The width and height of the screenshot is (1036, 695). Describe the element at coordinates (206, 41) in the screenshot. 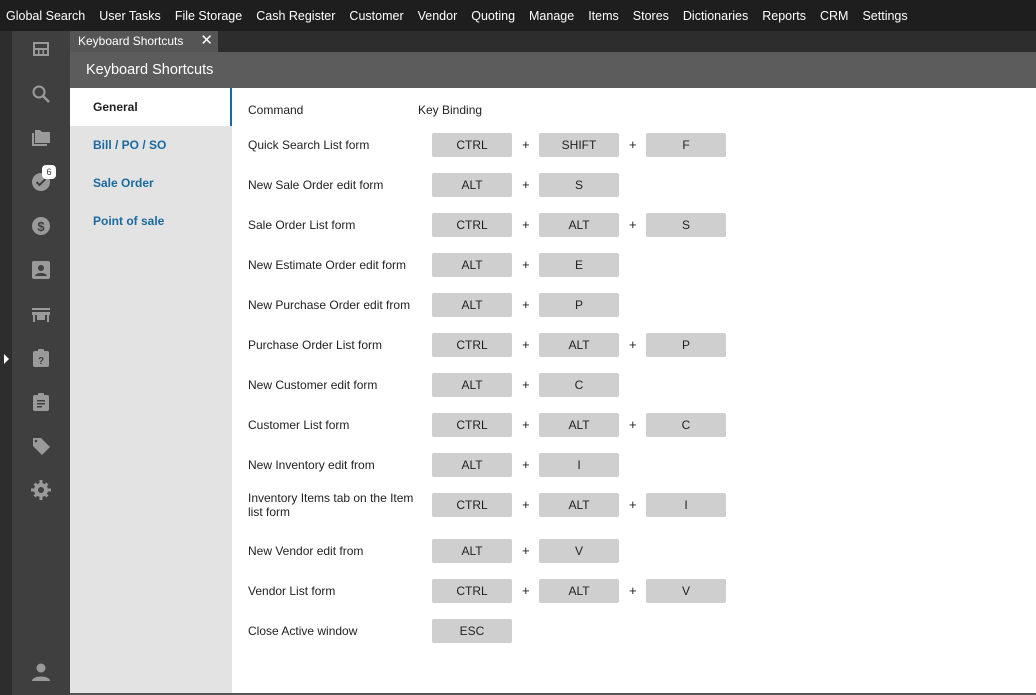

I see `close-icon: ✕` at that location.